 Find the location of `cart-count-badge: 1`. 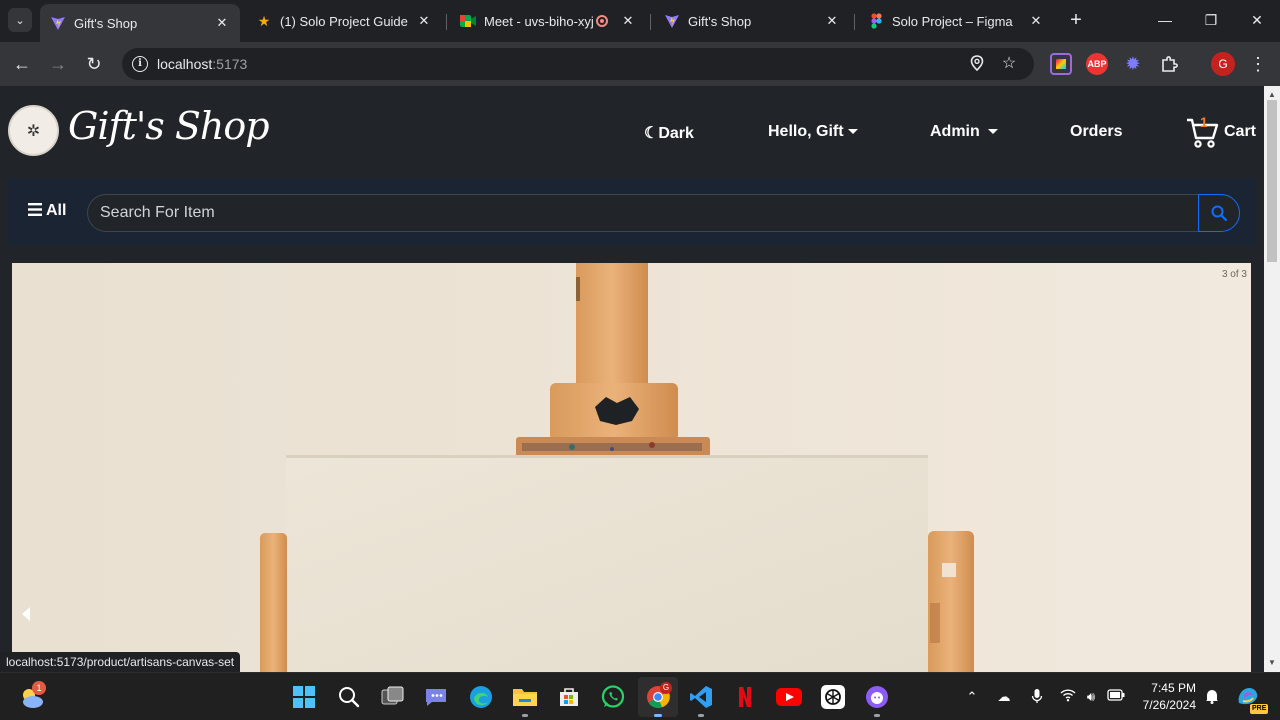

cart-count-badge: 1 is located at coordinates (1204, 122).